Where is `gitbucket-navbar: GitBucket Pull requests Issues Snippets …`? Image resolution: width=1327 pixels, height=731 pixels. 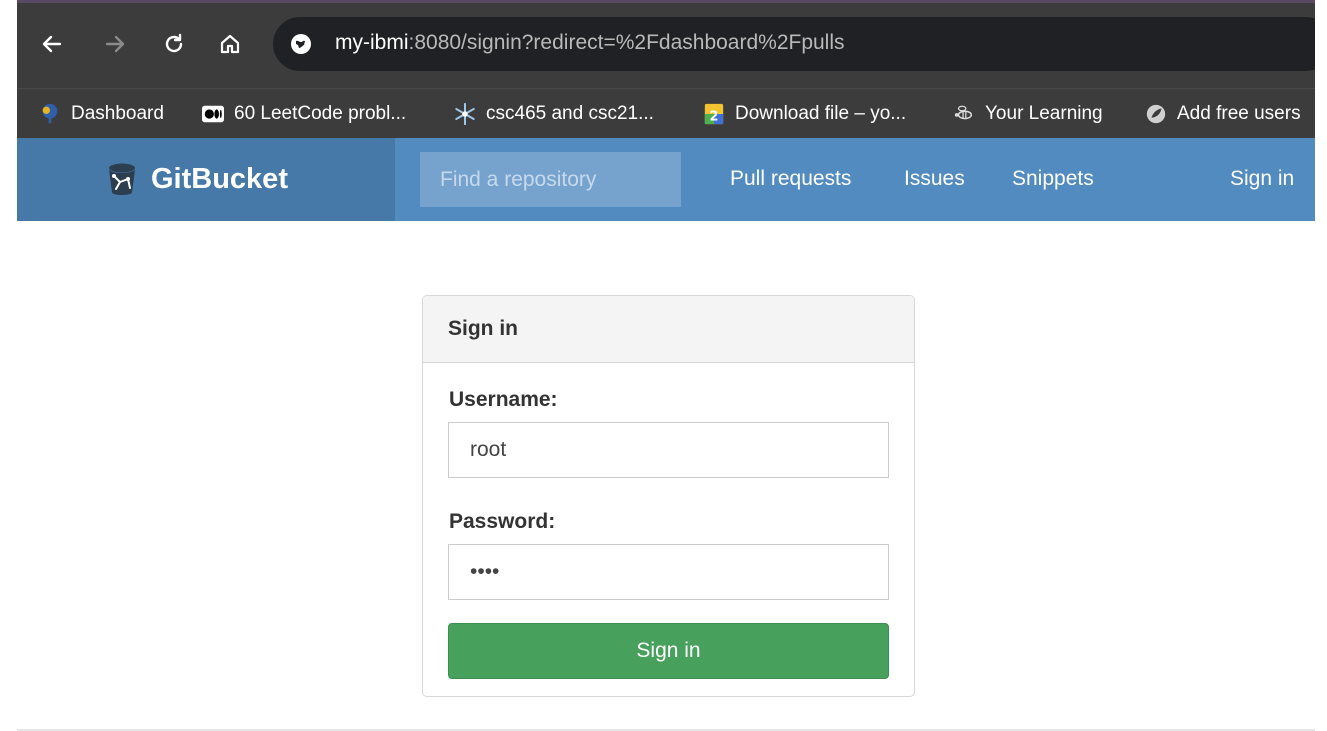
gitbucket-navbar: GitBucket Pull requests Issues Snippets … is located at coordinates (666, 179).